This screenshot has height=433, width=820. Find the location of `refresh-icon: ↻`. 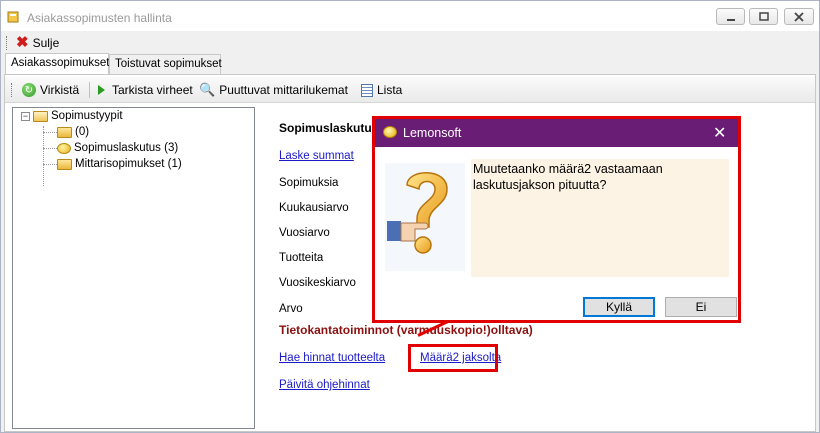

refresh-icon: ↻ is located at coordinates (29, 90).